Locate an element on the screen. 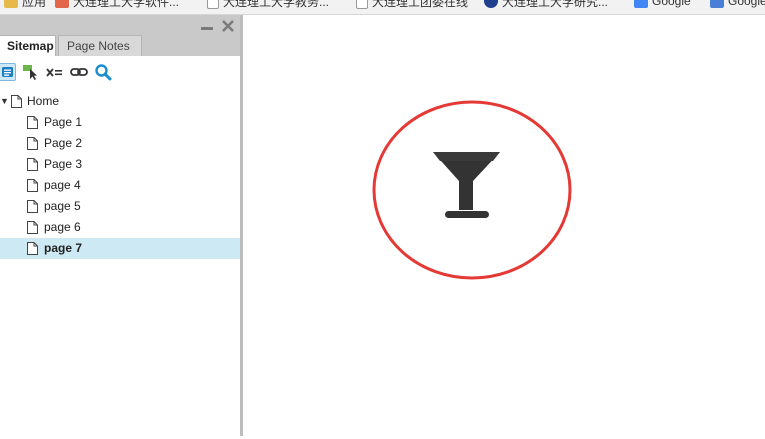 This screenshot has height=439, width=765. tab-sitemap: Sitemap is located at coordinates (28, 45).